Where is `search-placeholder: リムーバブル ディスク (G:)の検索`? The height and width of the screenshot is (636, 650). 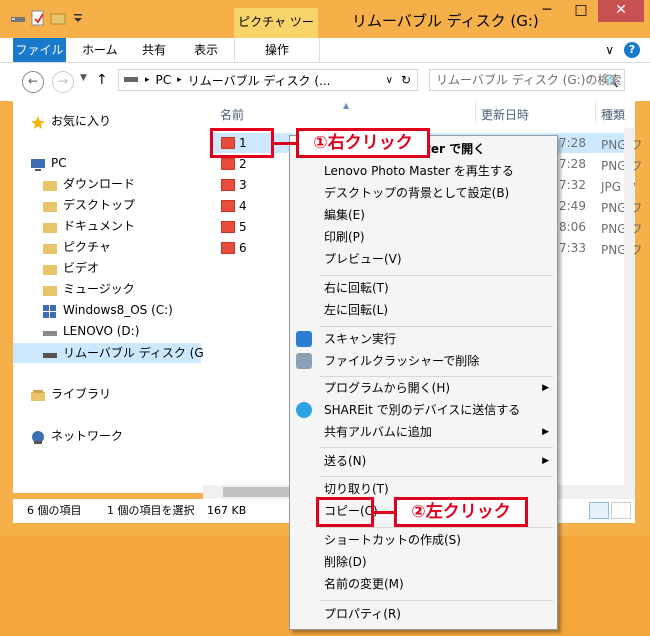 search-placeholder: リムーバブル ディスク (G:)の検索 is located at coordinates (529, 80).